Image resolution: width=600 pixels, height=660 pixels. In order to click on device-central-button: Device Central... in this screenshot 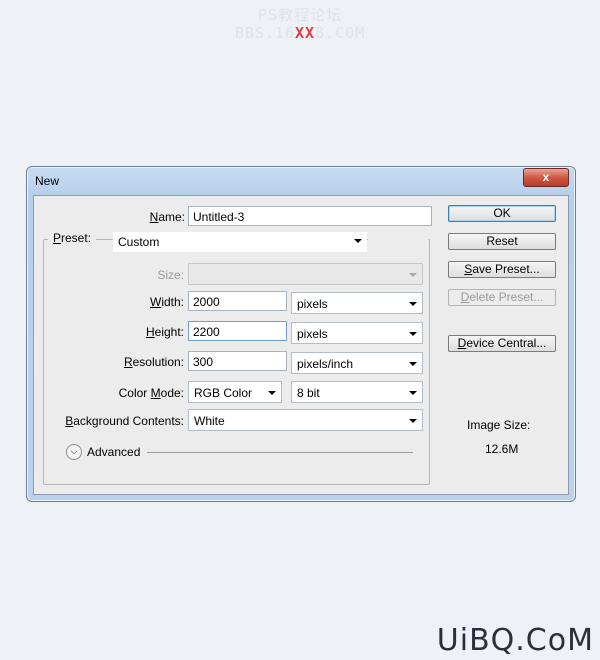, I will do `click(502, 343)`.